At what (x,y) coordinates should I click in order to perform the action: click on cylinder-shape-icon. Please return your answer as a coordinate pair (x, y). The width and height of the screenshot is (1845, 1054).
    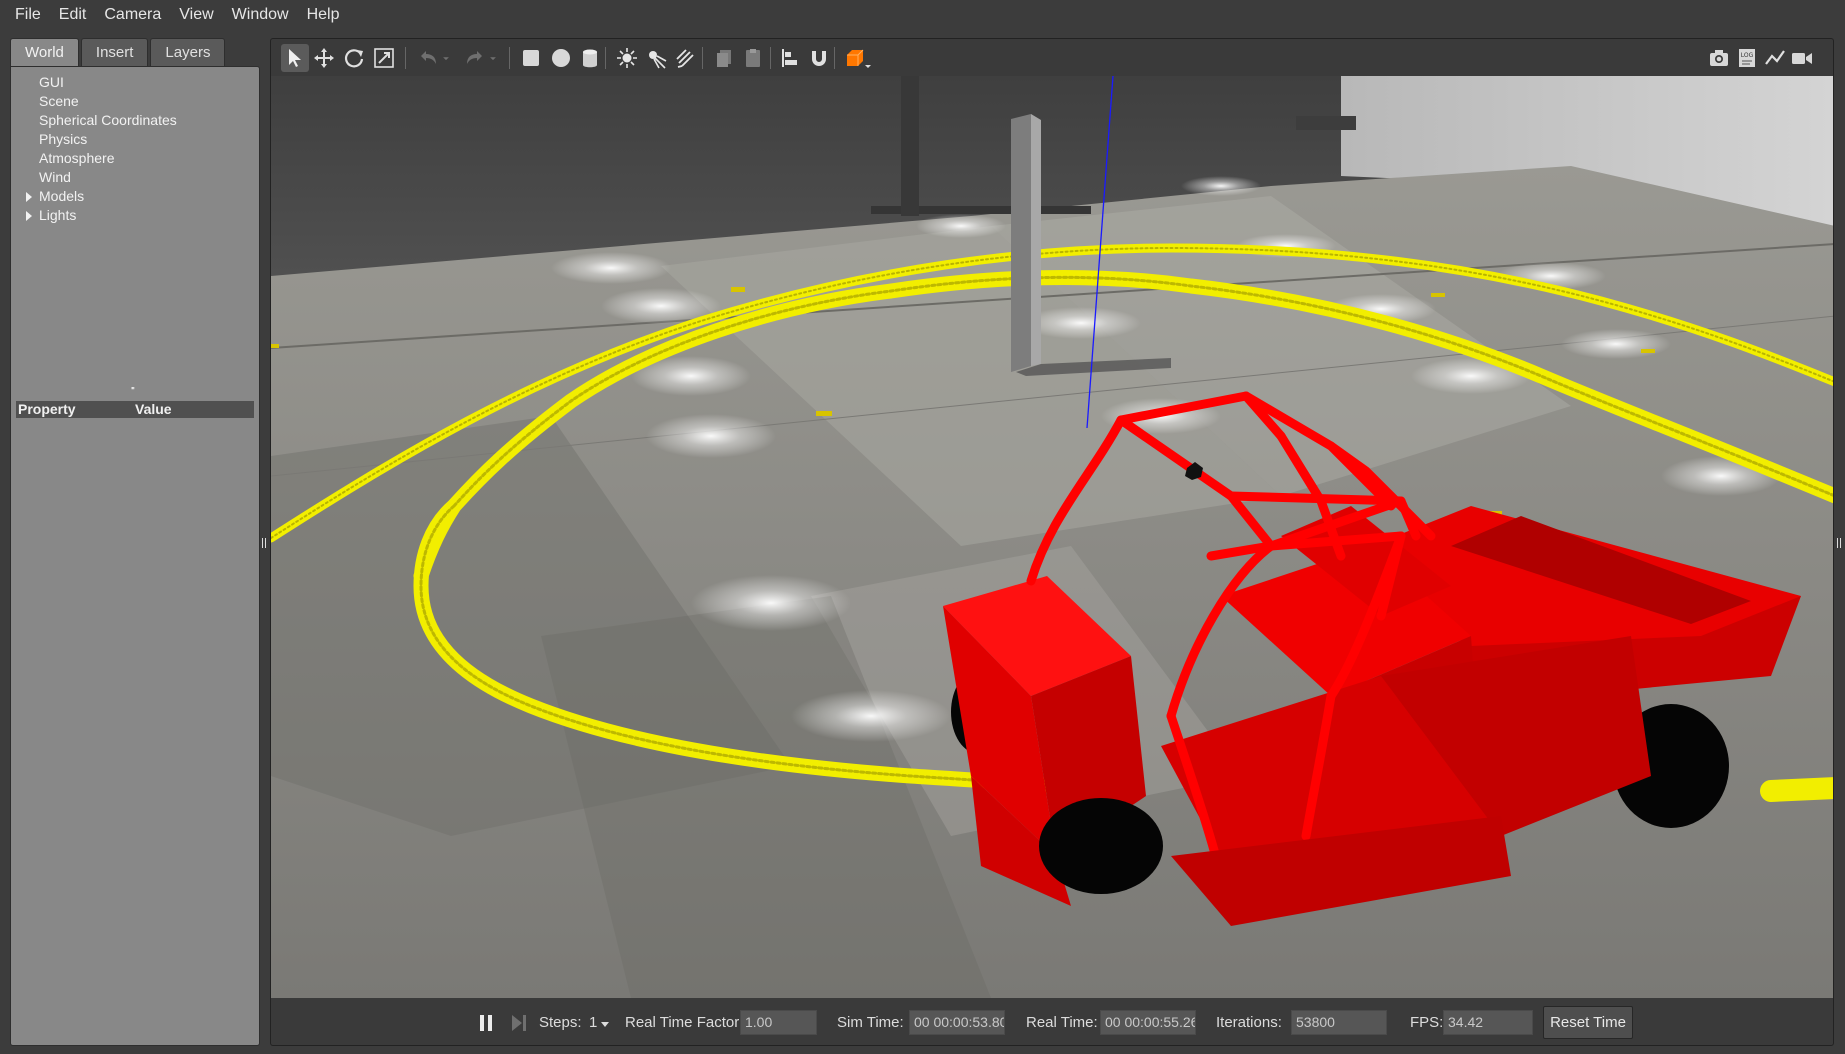
    Looking at the image, I should click on (590, 58).